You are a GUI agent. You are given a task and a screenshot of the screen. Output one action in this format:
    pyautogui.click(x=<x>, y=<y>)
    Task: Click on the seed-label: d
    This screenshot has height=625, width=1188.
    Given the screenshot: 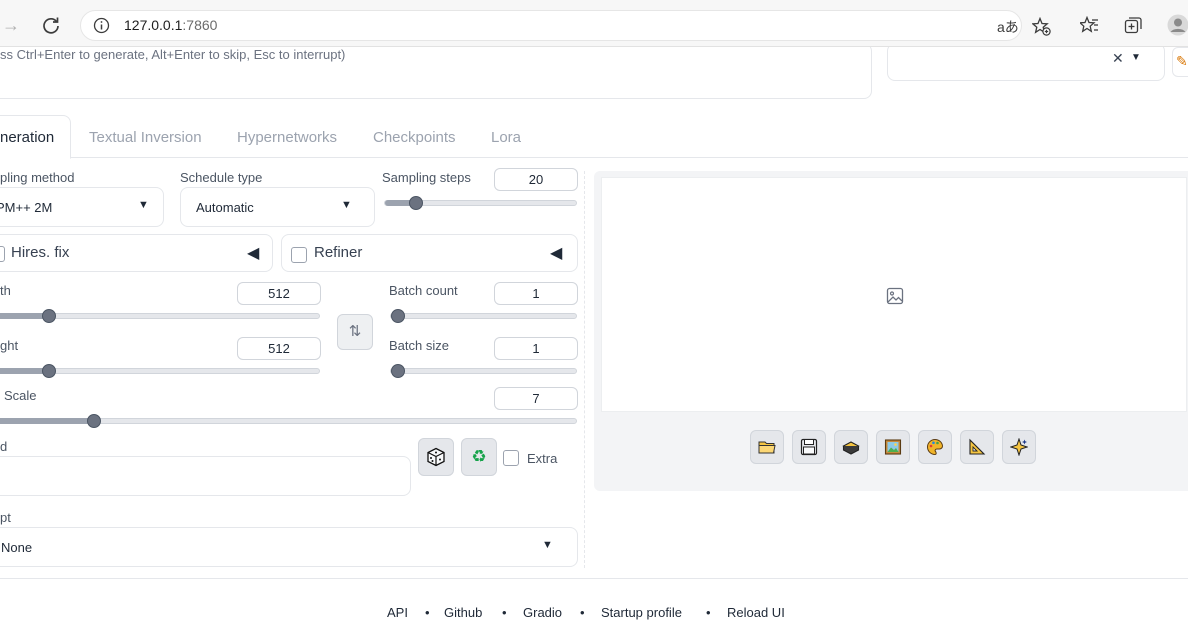 What is the action you would take?
    pyautogui.click(x=4, y=446)
    